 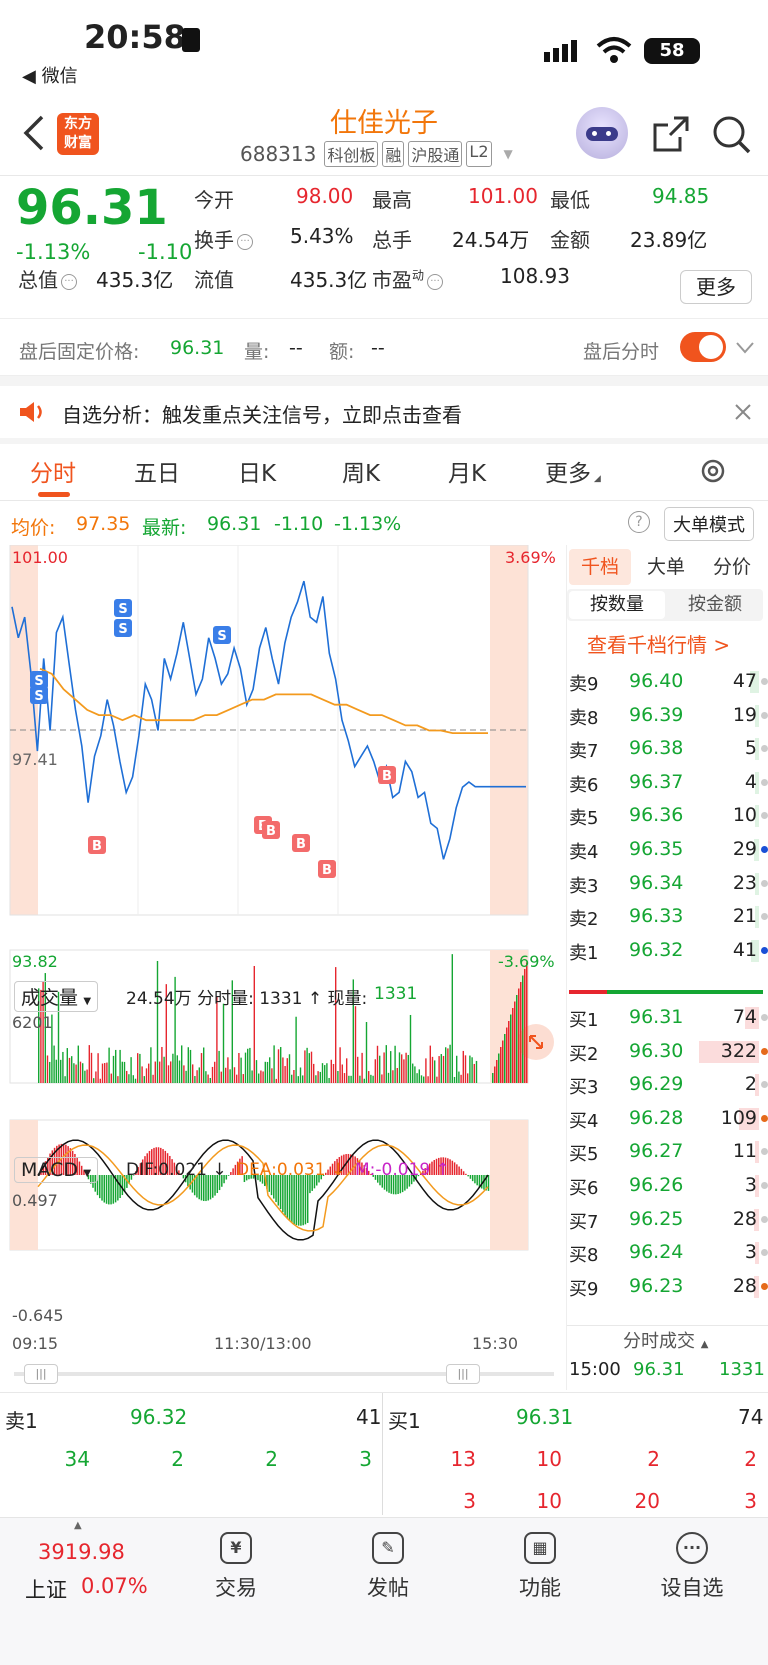 I want to click on sell-order: 34, so click(x=77, y=1459).